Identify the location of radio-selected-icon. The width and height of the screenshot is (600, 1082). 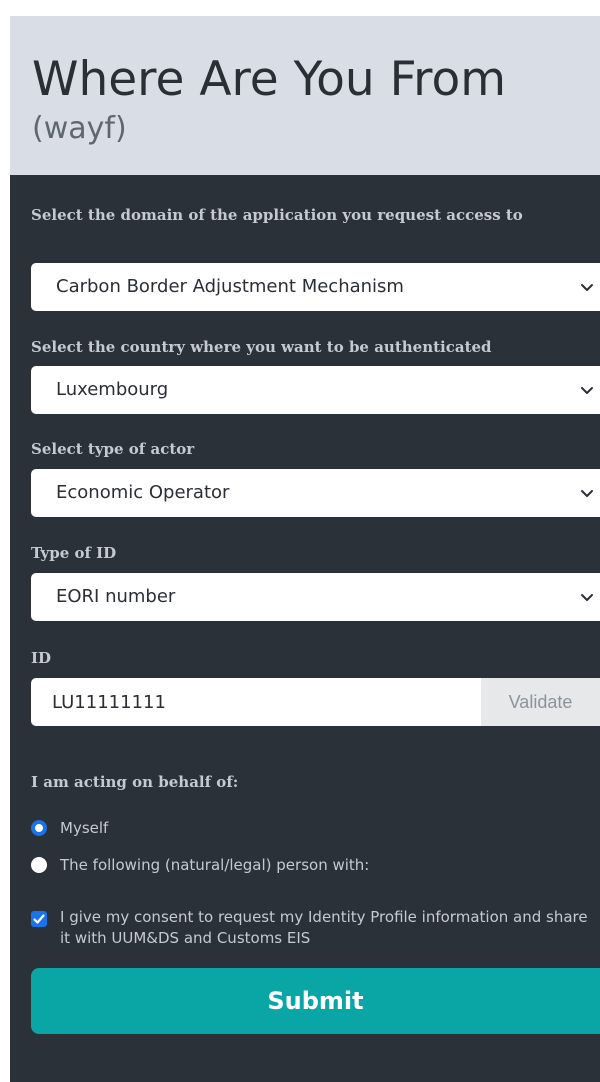
(39, 828).